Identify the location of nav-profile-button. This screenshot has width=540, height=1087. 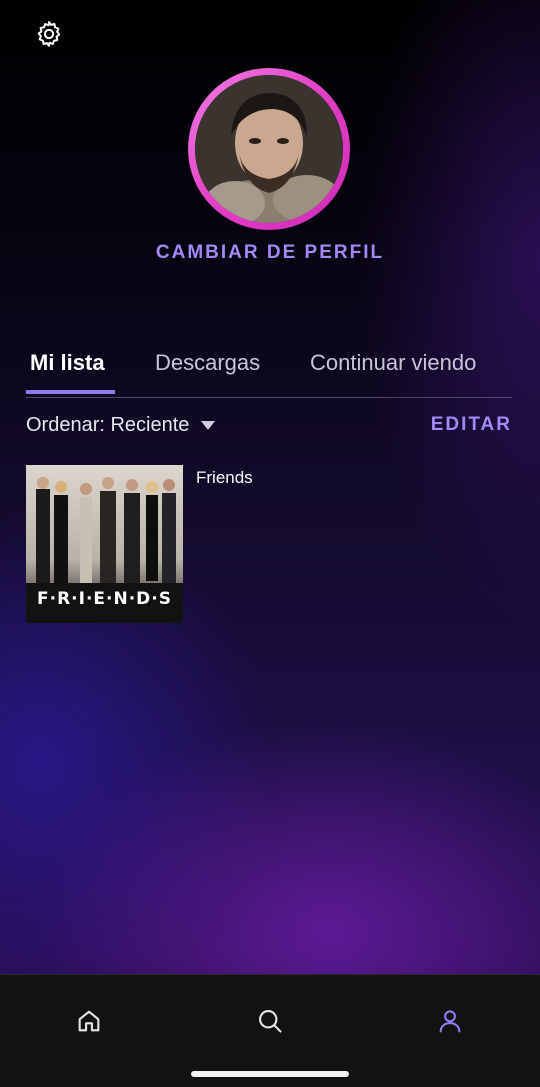
(450, 1021).